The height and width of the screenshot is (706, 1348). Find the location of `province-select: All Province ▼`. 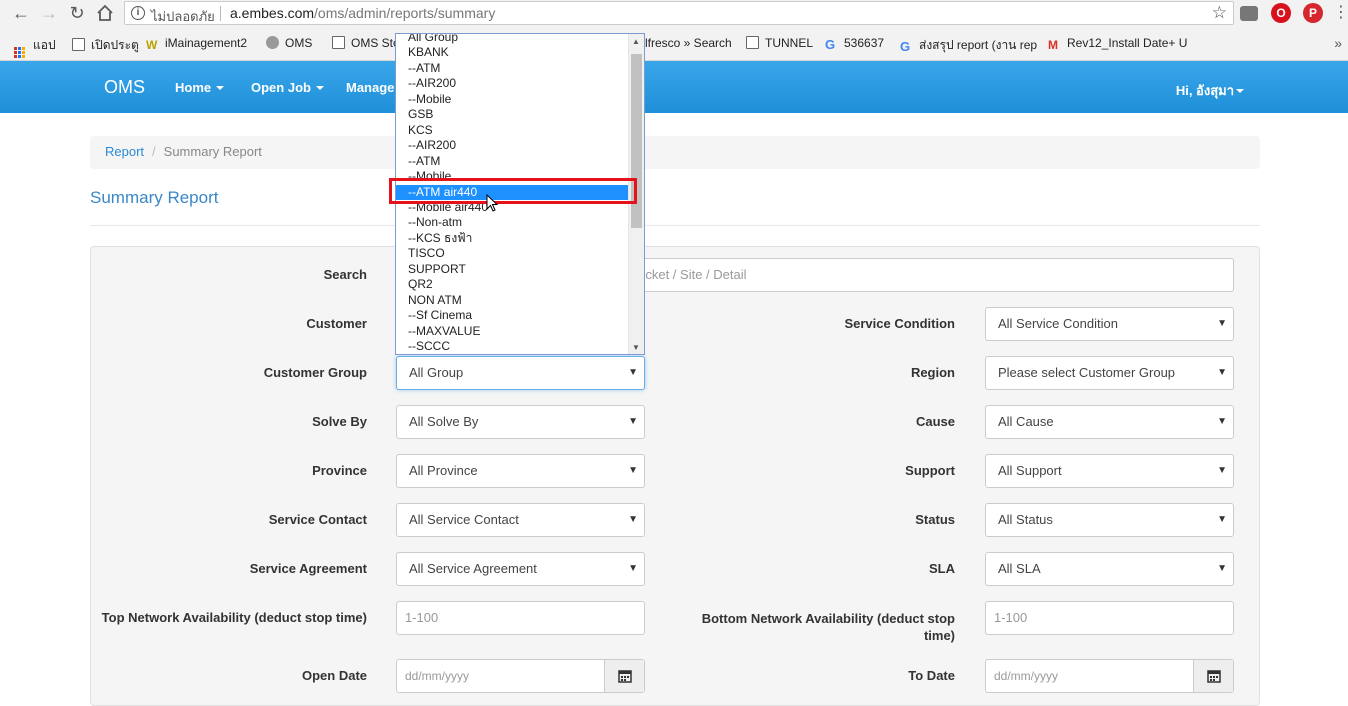

province-select: All Province ▼ is located at coordinates (520, 471).